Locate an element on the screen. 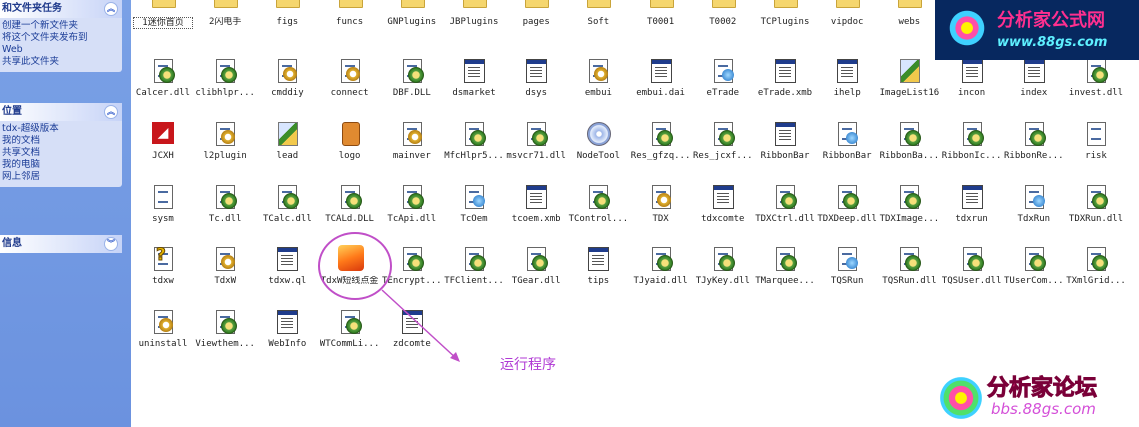 The height and width of the screenshot is (427, 1139). file-item: connect is located at coordinates (350, 77).